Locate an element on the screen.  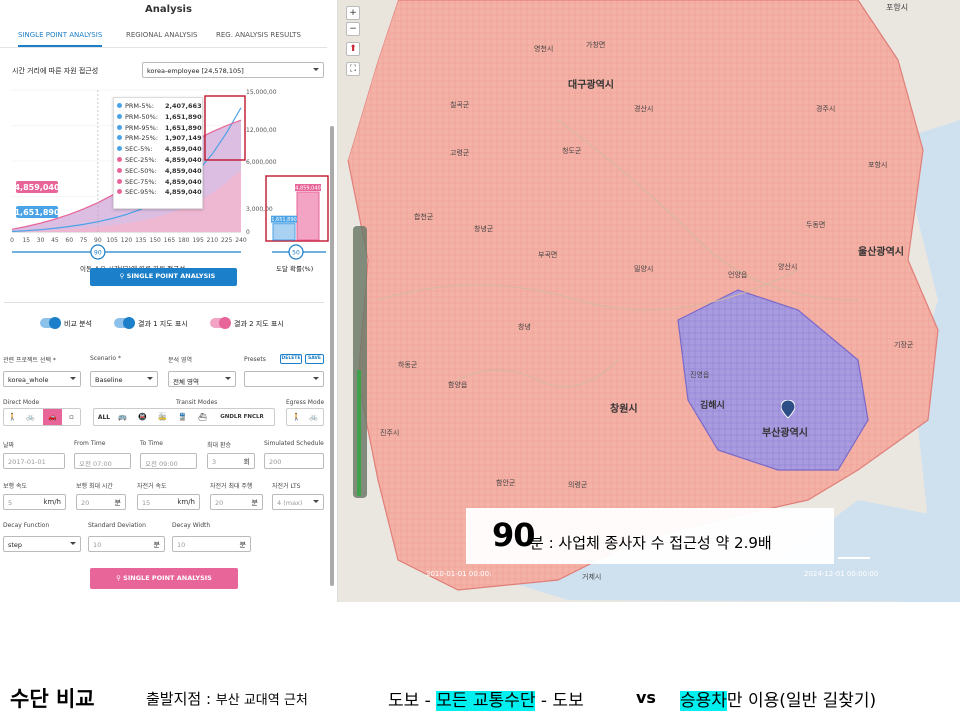
tab-single-point: SINGLE POINT ANALYSIS is located at coordinates (60, 39).